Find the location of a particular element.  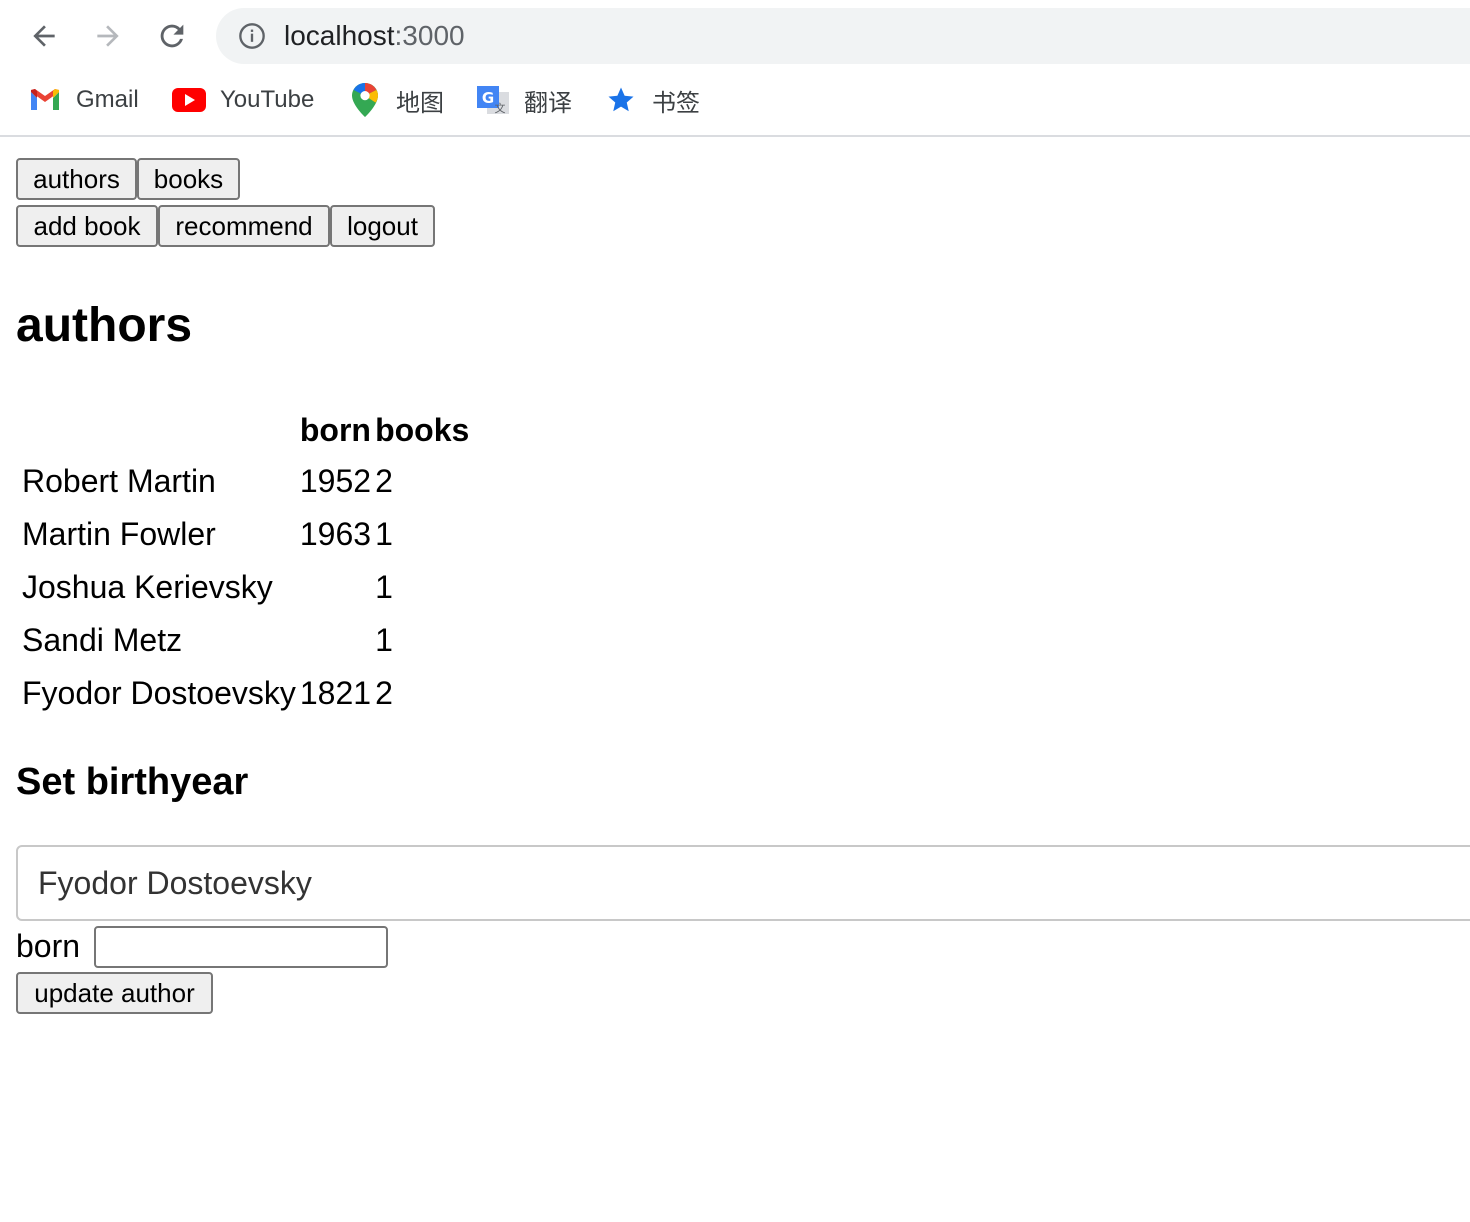

table-row: Joshua Kerievsky 1 is located at coordinates (245, 587).